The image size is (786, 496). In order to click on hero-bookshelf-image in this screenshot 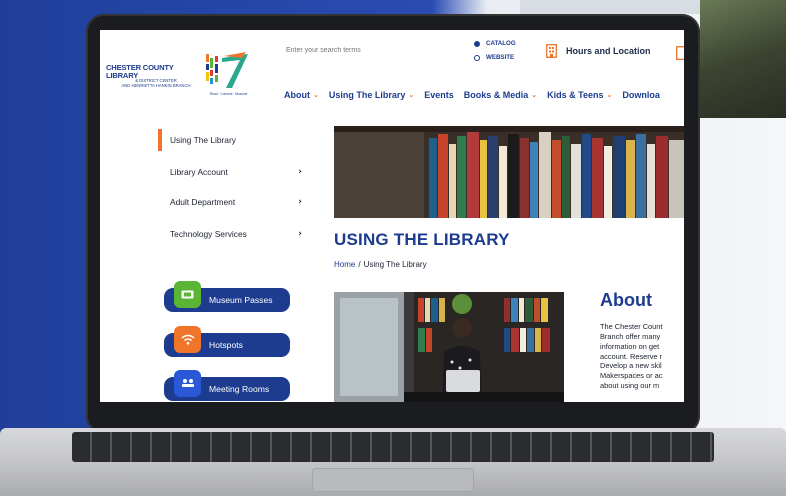, I will do `click(509, 172)`.